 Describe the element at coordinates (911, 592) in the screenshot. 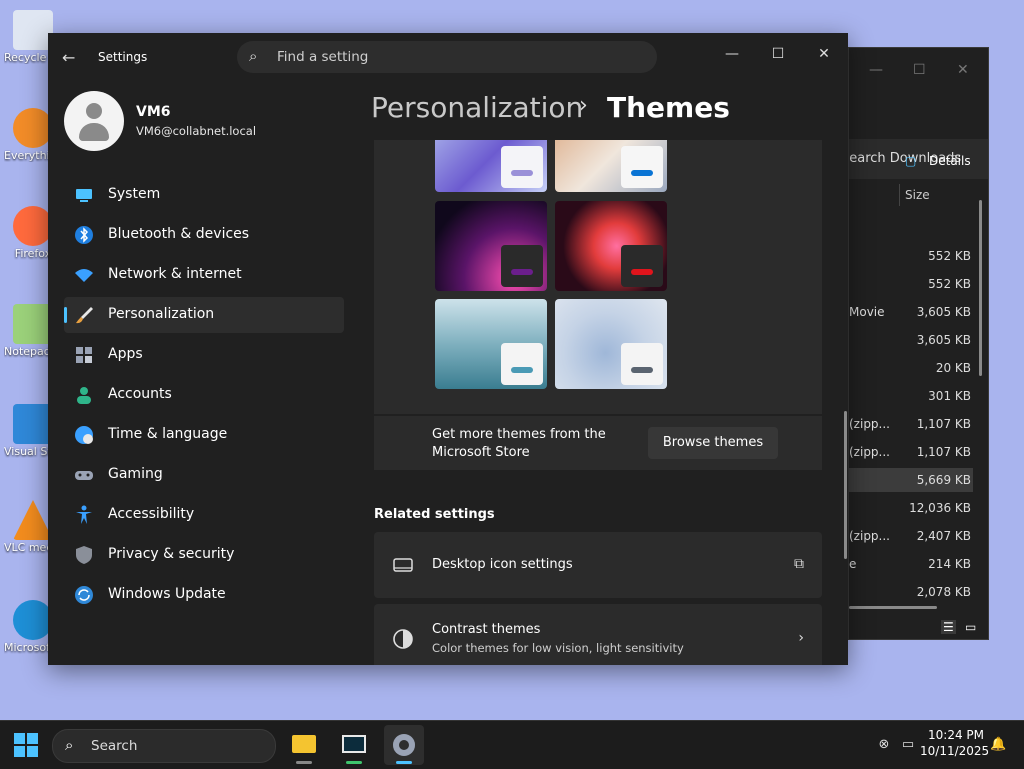

I see `file-row: 2,078 KB` at that location.